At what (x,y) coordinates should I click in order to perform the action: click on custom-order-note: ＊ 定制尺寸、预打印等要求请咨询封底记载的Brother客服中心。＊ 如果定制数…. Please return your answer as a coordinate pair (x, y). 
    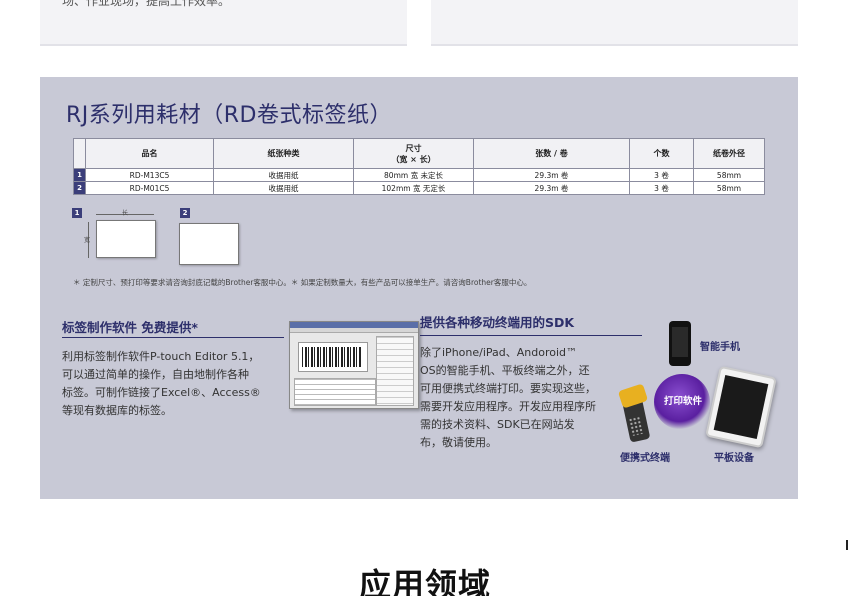
    Looking at the image, I should click on (302, 282).